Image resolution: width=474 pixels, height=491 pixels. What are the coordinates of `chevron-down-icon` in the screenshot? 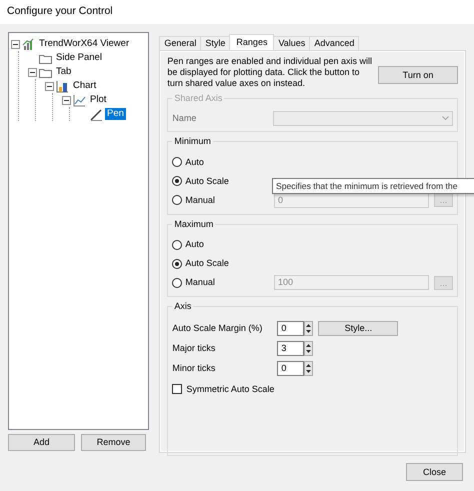 It's located at (445, 118).